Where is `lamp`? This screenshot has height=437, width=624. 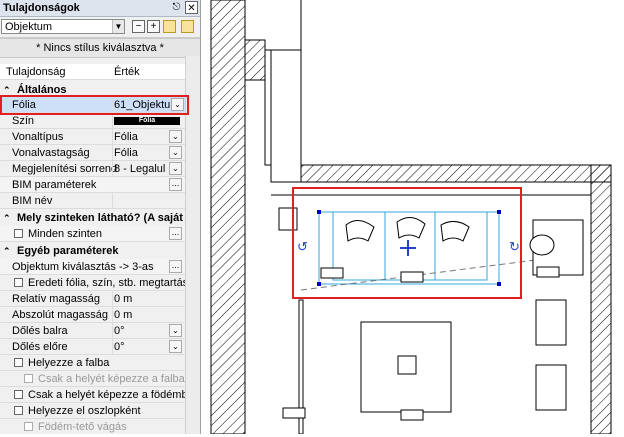
lamp is located at coordinates (542, 245).